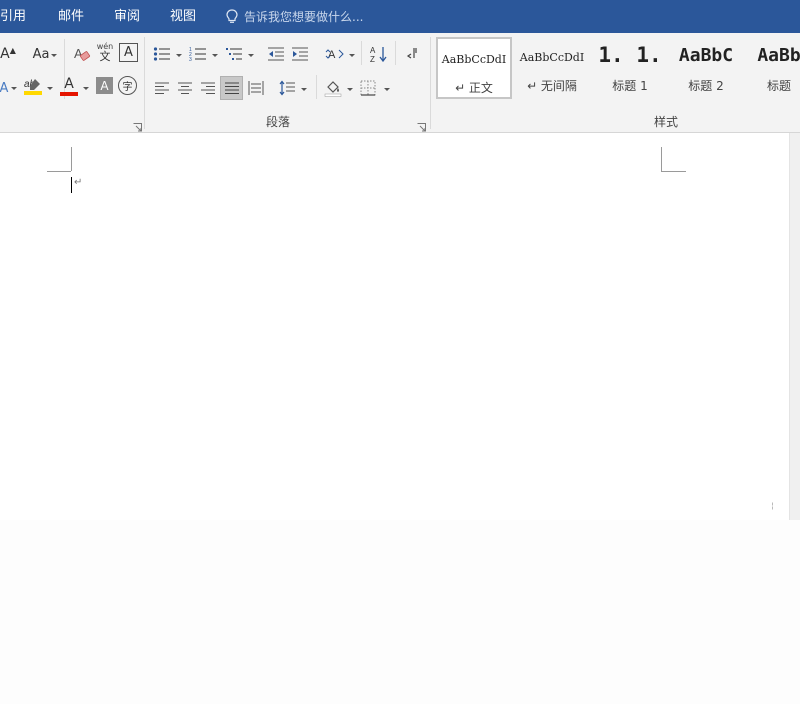  What do you see at coordinates (69, 86) in the screenshot?
I see `font-color-button: A` at bounding box center [69, 86].